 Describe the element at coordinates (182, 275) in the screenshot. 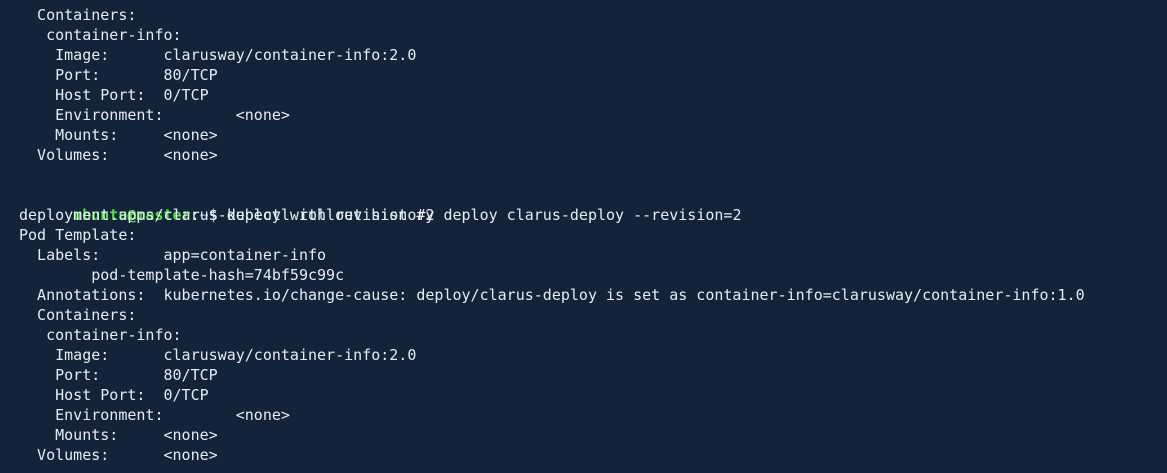

I see `output-line: pod-template-hash=74bf59c99c` at that location.